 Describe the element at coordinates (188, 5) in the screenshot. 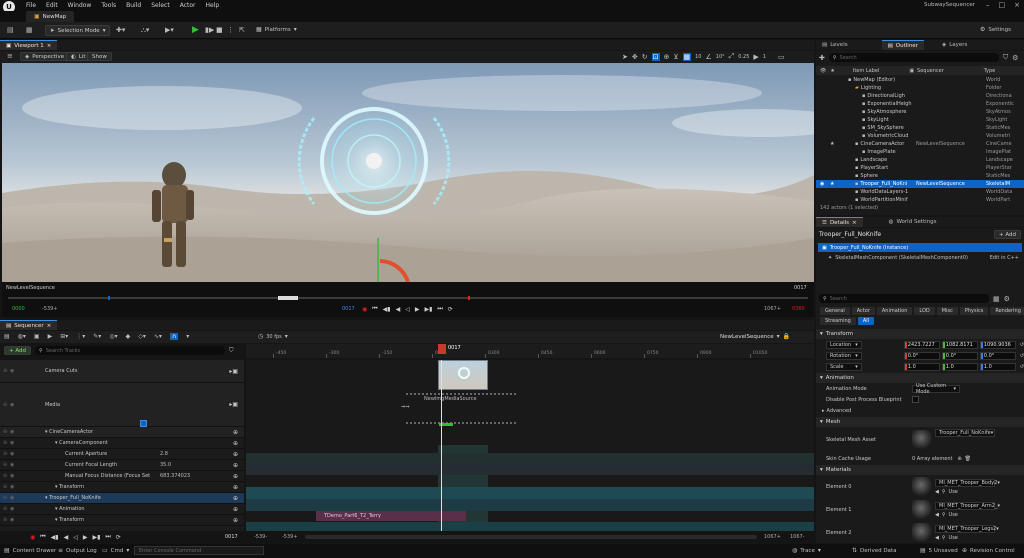

I see `menu-item-actor: Actor` at that location.